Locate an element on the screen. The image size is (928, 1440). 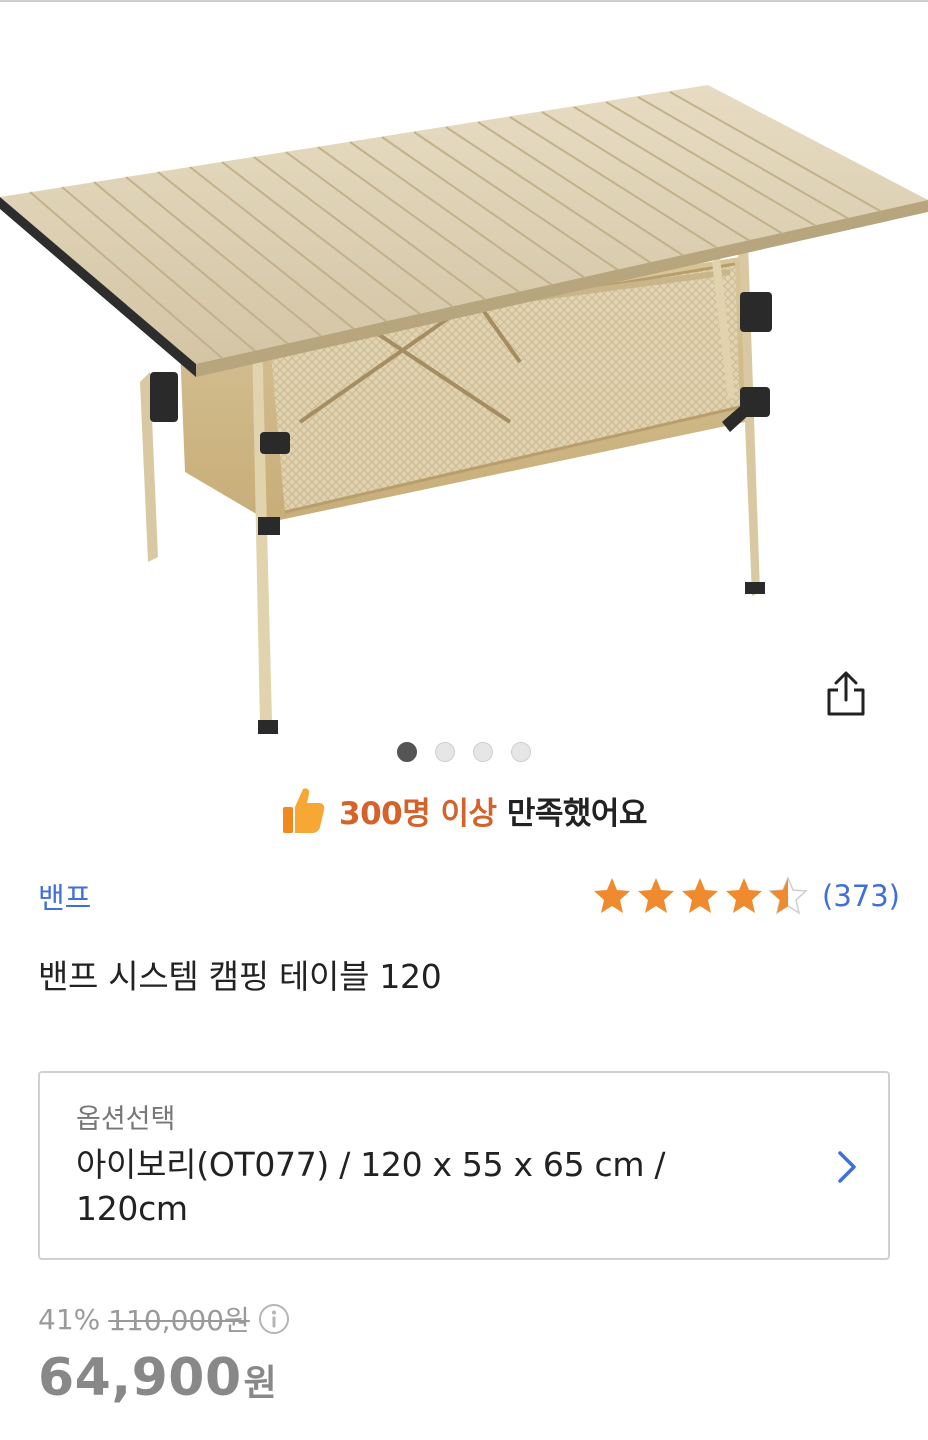
chevron-right-icon is located at coordinates (847, 1167).